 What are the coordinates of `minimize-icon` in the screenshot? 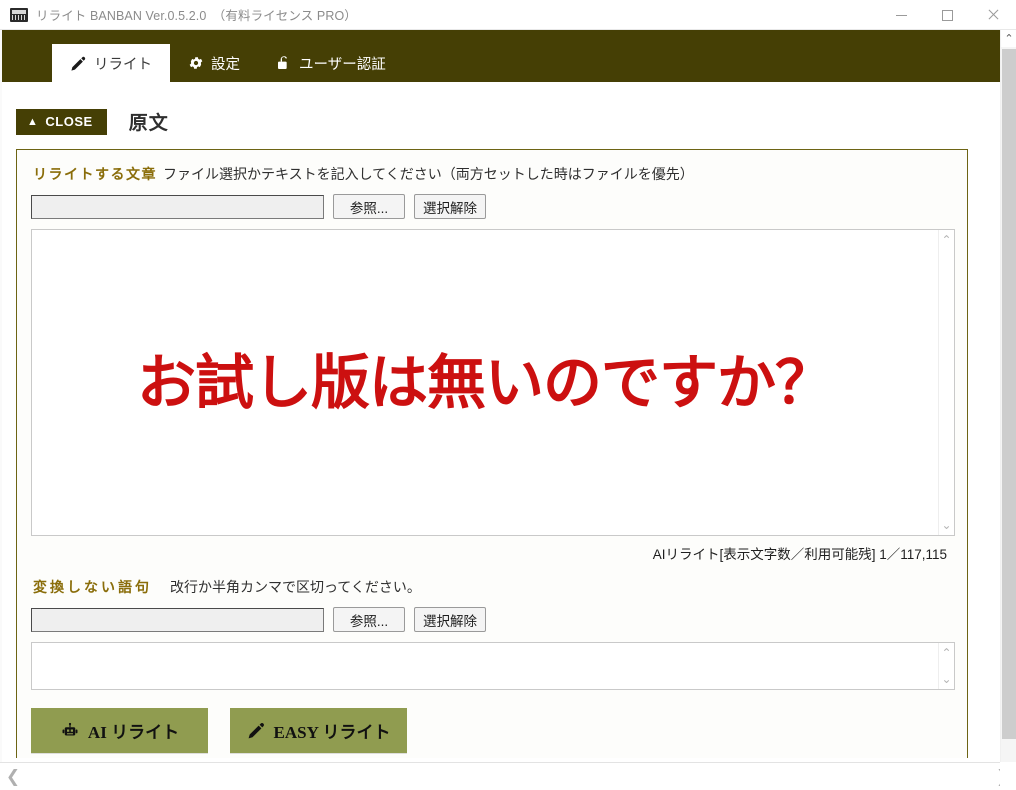 It's located at (901, 15).